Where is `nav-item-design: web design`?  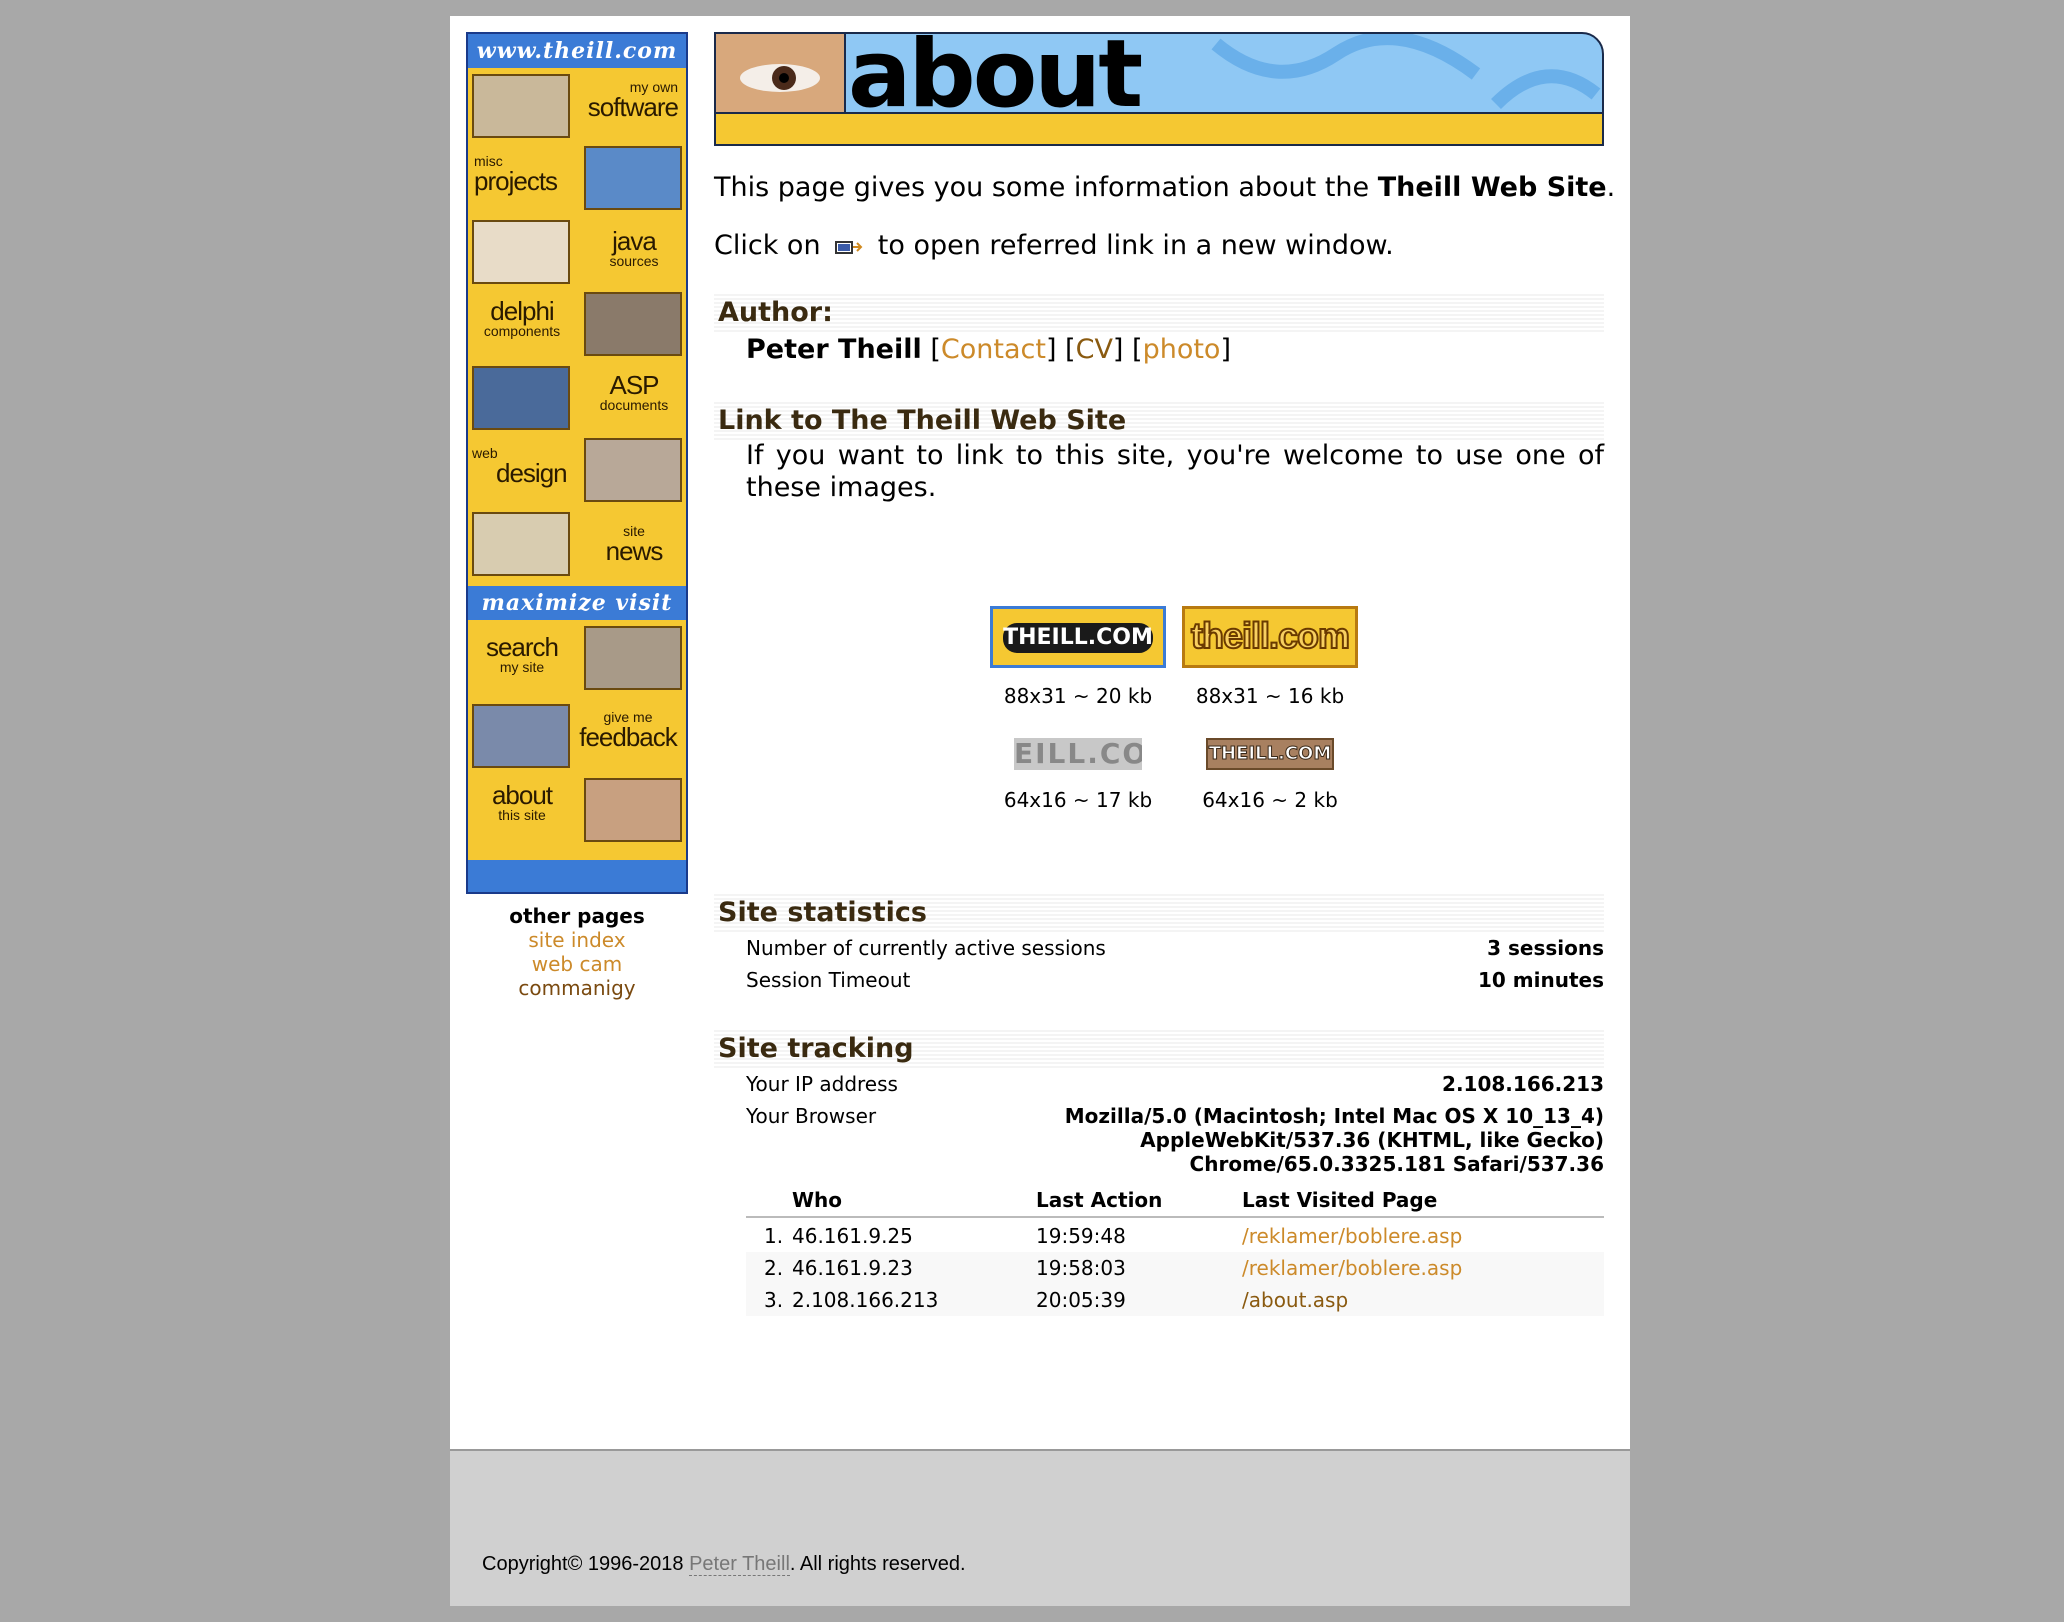
nav-item-design: web design is located at coordinates (522, 478).